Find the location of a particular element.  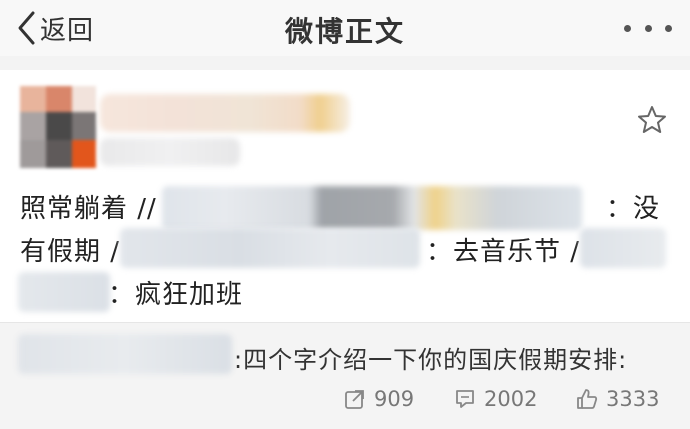

like-count: 3333 is located at coordinates (633, 399).